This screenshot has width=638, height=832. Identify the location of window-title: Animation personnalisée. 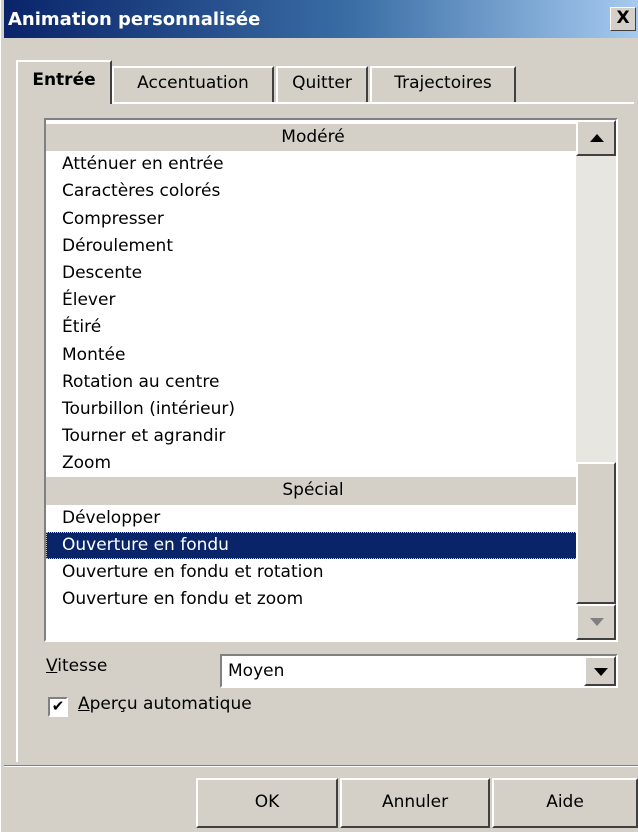
(134, 19).